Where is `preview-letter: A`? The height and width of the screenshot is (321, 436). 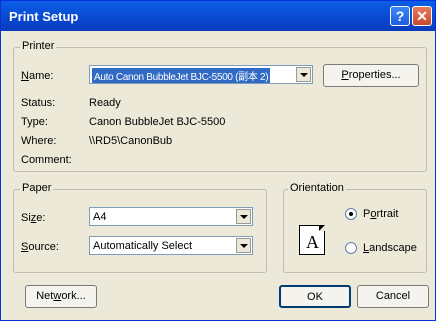 preview-letter: A is located at coordinates (312, 242).